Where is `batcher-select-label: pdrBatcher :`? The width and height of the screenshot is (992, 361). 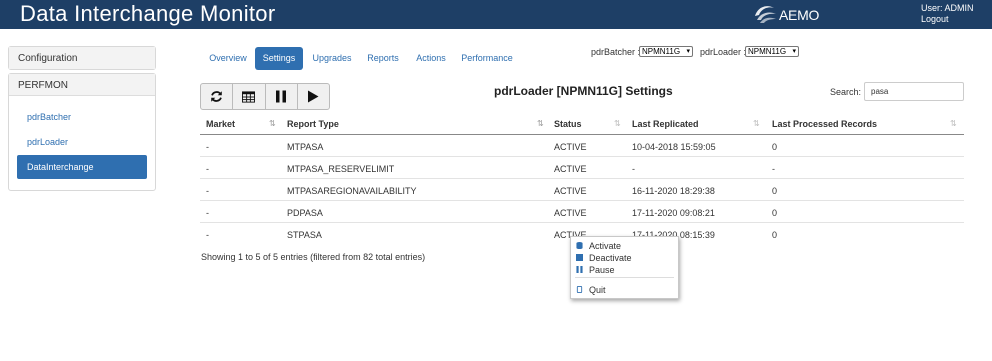 batcher-select-label: pdrBatcher : is located at coordinates (616, 52).